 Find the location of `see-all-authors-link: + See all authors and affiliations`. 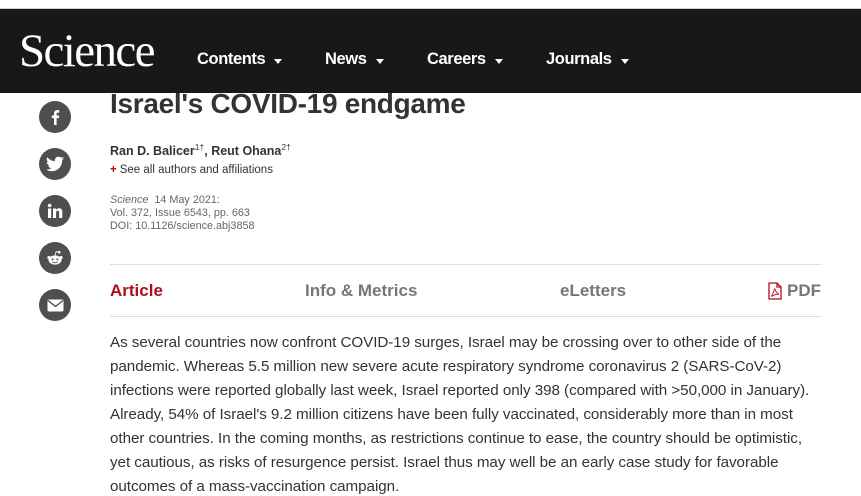

see-all-authors-link: + See all authors and affiliations is located at coordinates (191, 170).